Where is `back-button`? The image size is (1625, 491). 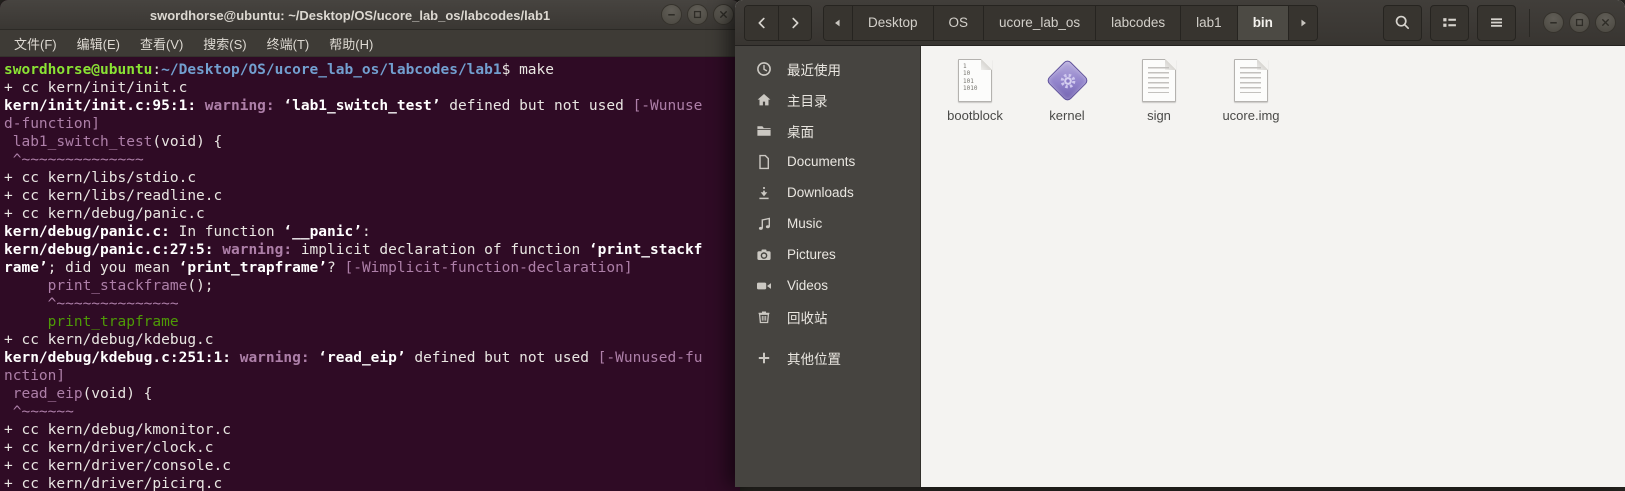 back-button is located at coordinates (761, 22).